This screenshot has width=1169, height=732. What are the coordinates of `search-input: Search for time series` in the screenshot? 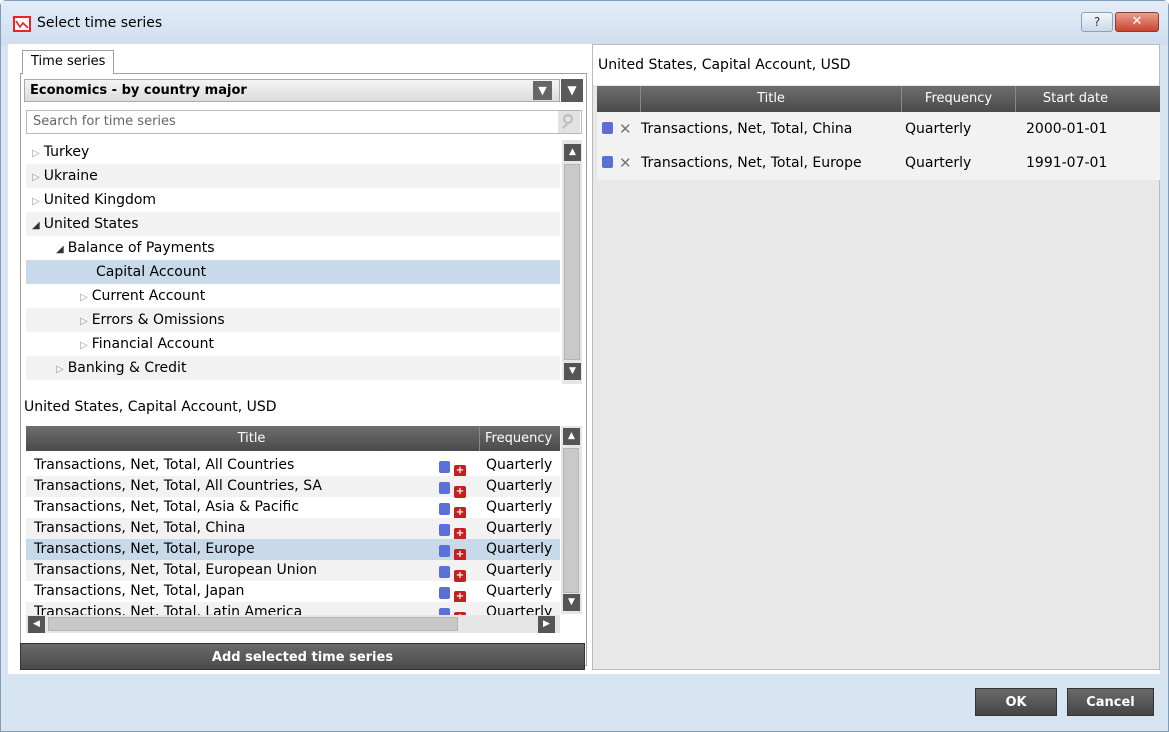 It's located at (304, 122).